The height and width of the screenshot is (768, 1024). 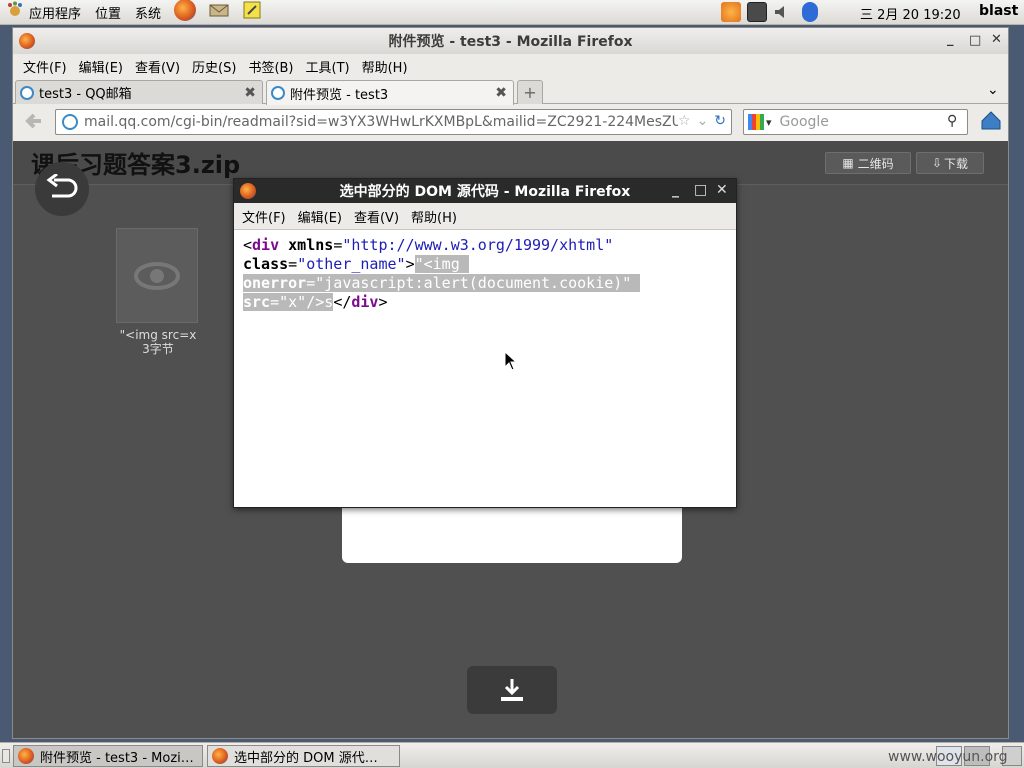 I want to click on popup-menu-edit: 编辑(E), so click(x=320, y=216).